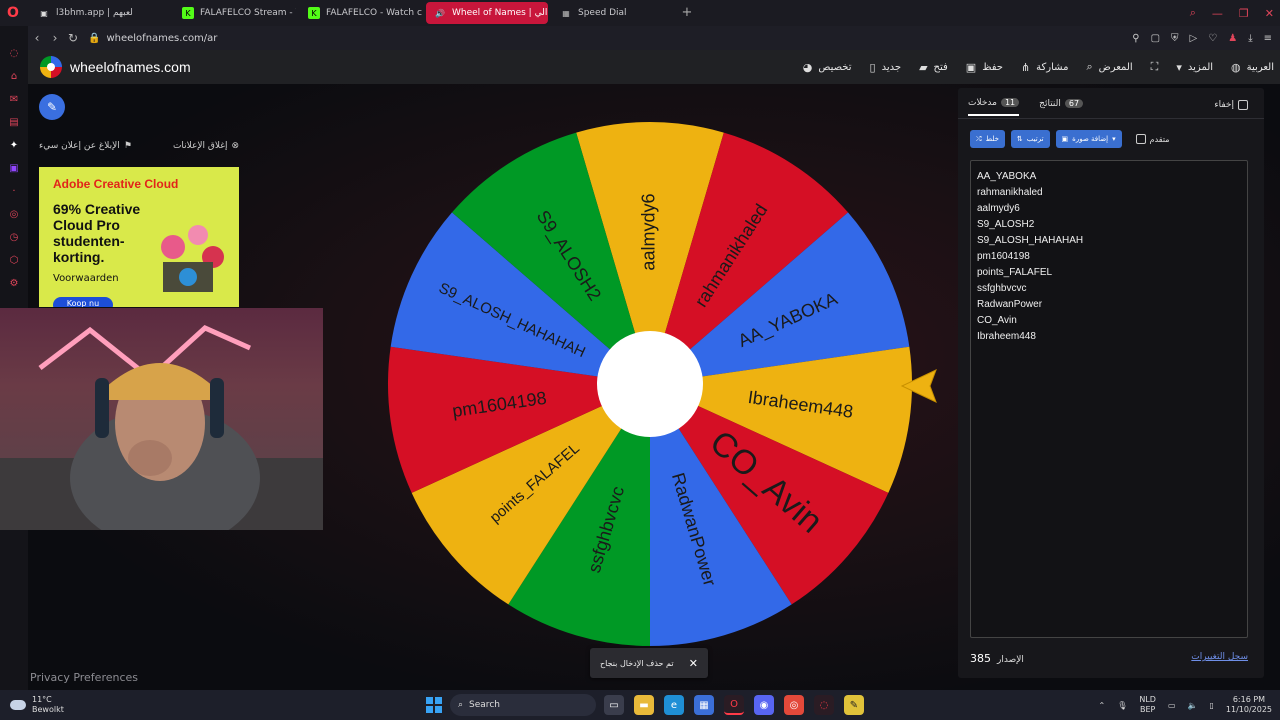 The image size is (1280, 720). Describe the element at coordinates (1268, 38) in the screenshot. I see `menu-icon: ≡` at that location.